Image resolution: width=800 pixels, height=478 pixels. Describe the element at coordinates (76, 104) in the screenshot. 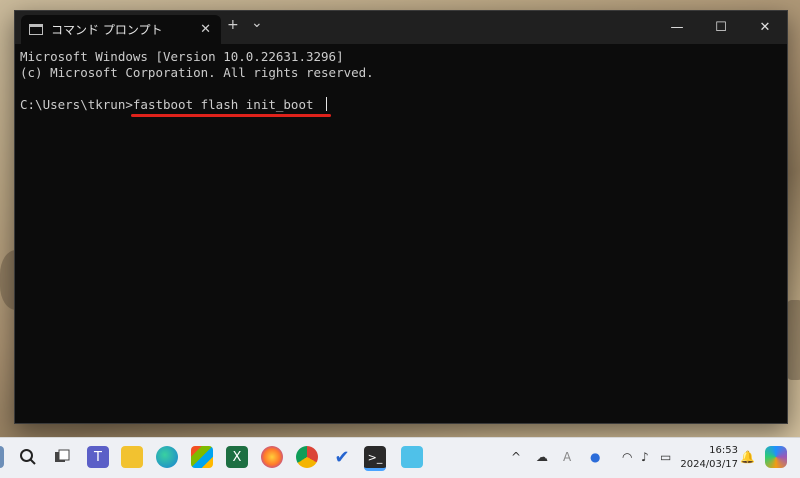

I see `prompt-path: C:\Users\tkrun>` at that location.